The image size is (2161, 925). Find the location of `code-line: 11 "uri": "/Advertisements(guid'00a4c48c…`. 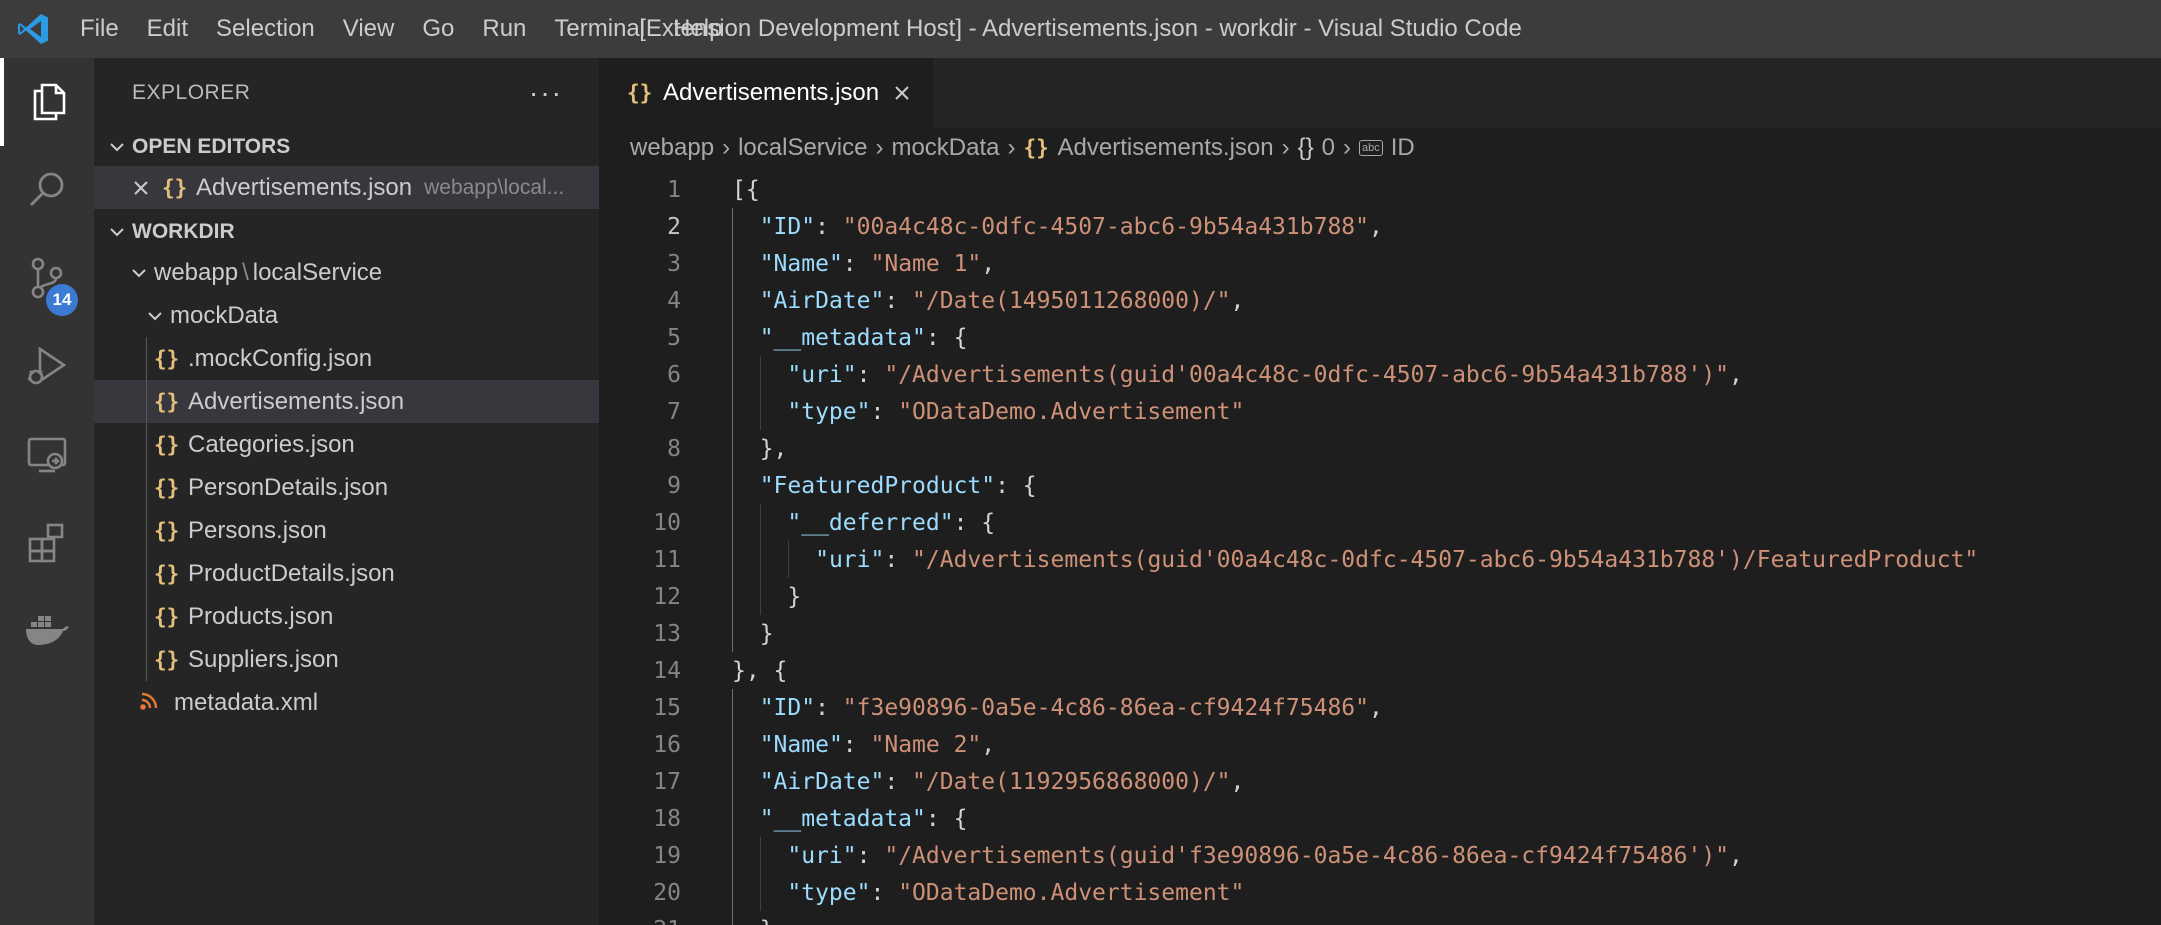

code-line: 11 "uri": "/Advertisements(guid'00a4c48c… is located at coordinates (1380, 559).